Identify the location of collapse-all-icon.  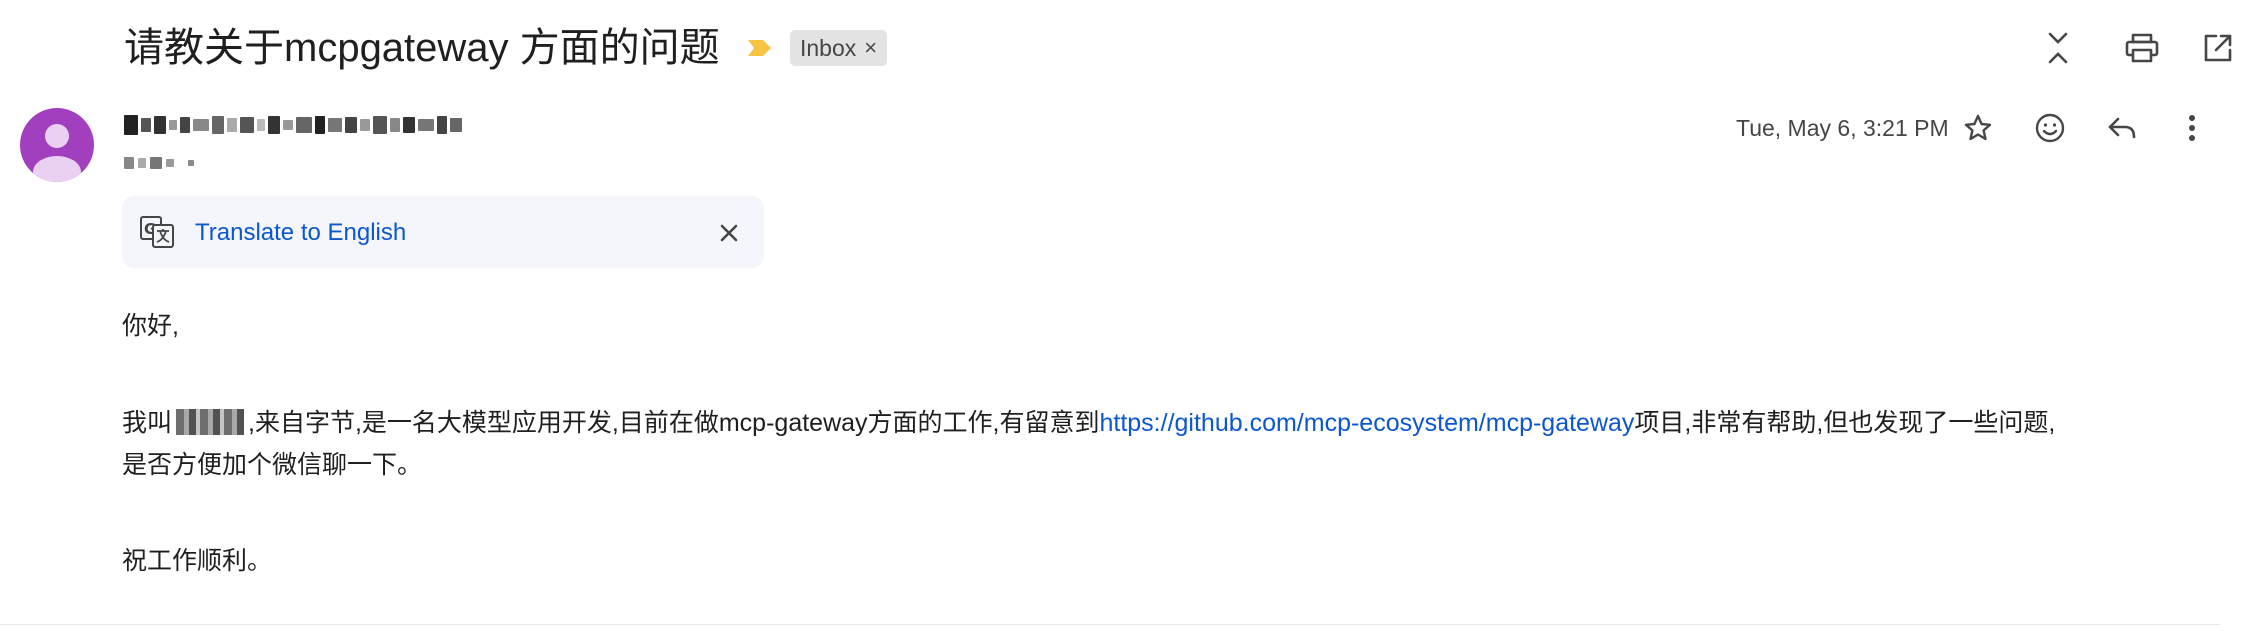
(2058, 48).